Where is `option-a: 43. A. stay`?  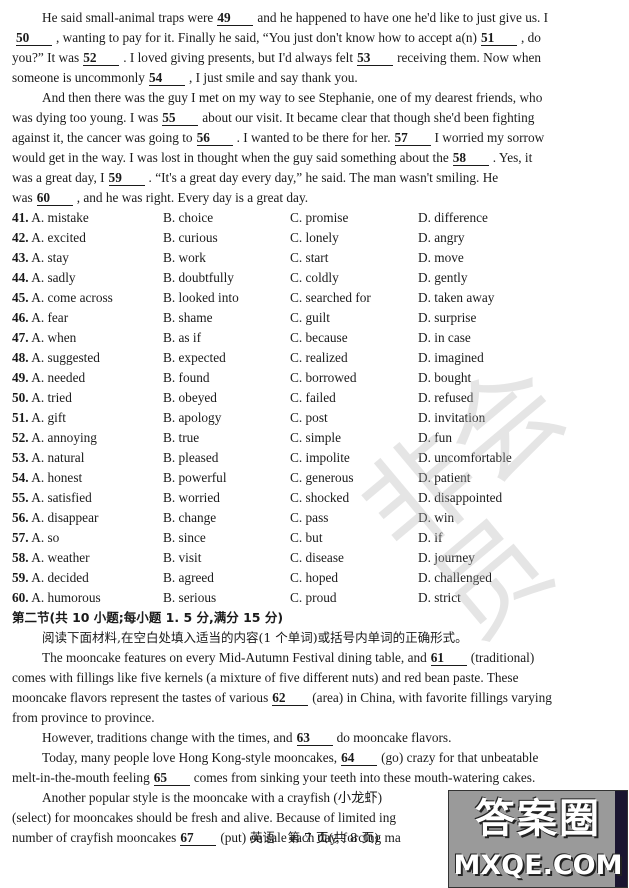 option-a: 43. A. stay is located at coordinates (40, 258).